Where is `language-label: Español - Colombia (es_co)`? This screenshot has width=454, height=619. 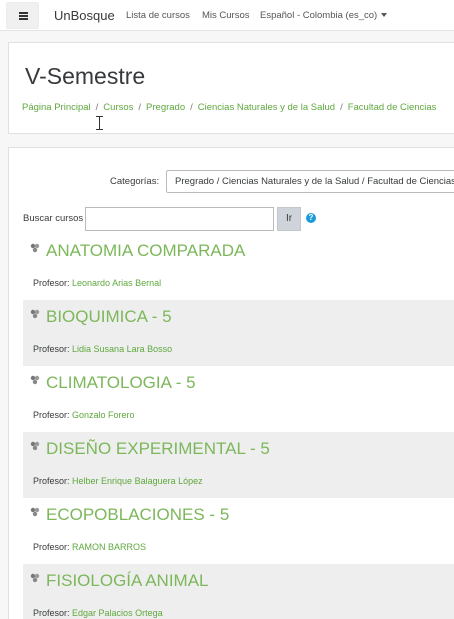 language-label: Español - Colombia (es_co) is located at coordinates (319, 15).